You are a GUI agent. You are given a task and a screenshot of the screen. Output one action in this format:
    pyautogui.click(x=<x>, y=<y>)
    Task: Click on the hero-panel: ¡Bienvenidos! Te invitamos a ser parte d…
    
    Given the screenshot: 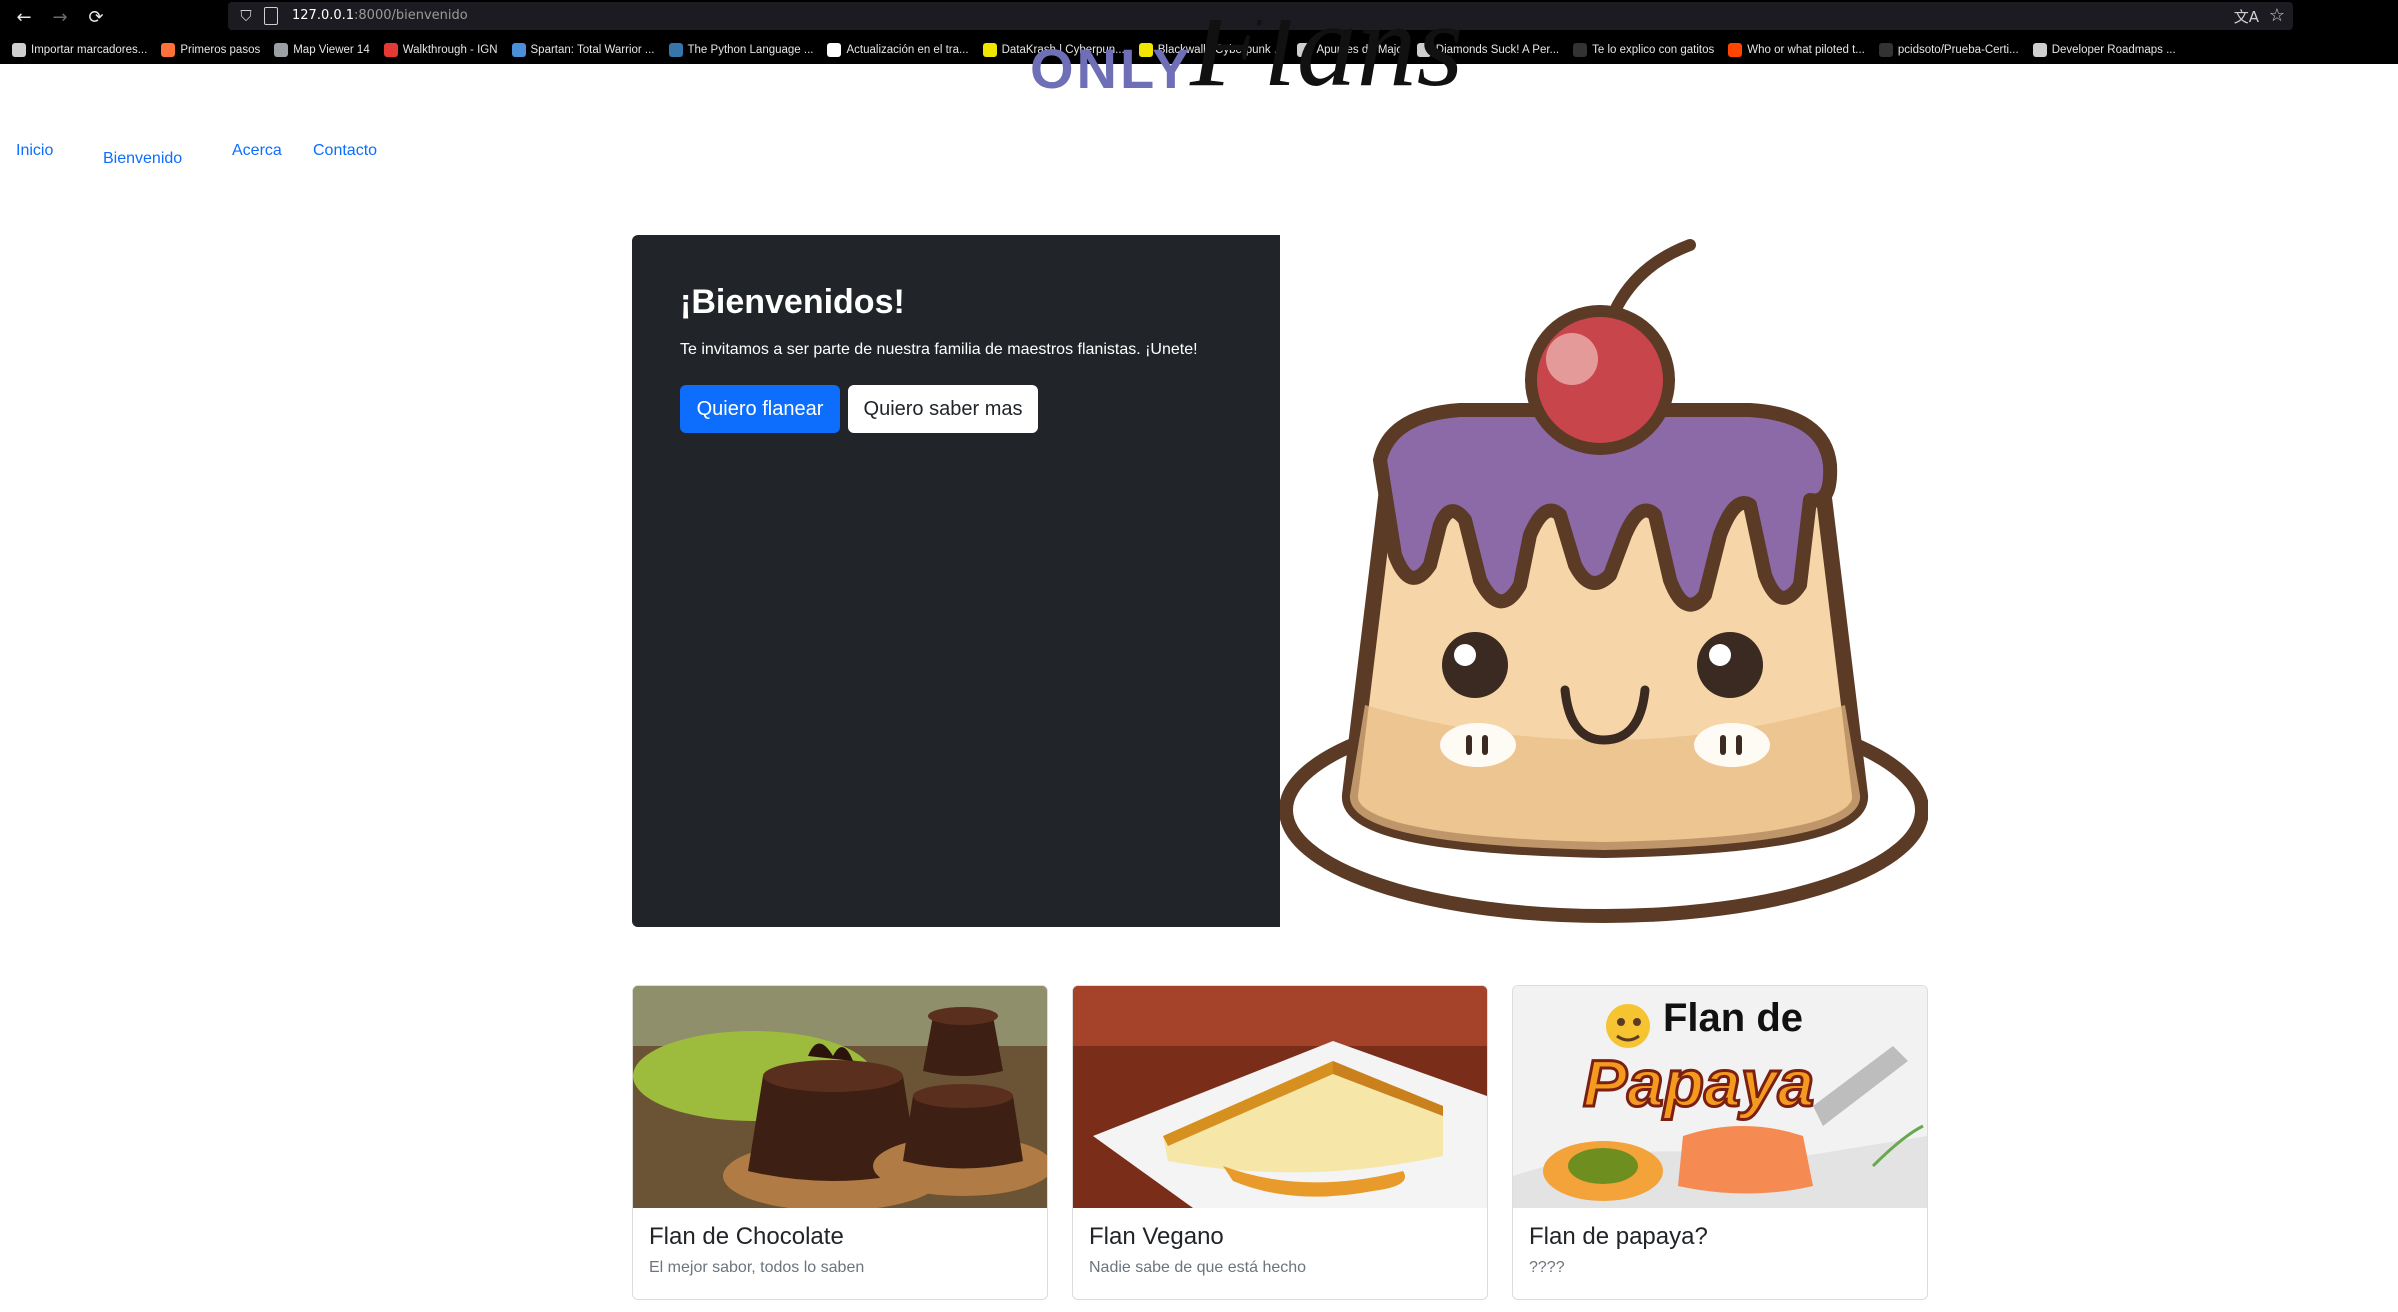 What is the action you would take?
    pyautogui.click(x=956, y=581)
    